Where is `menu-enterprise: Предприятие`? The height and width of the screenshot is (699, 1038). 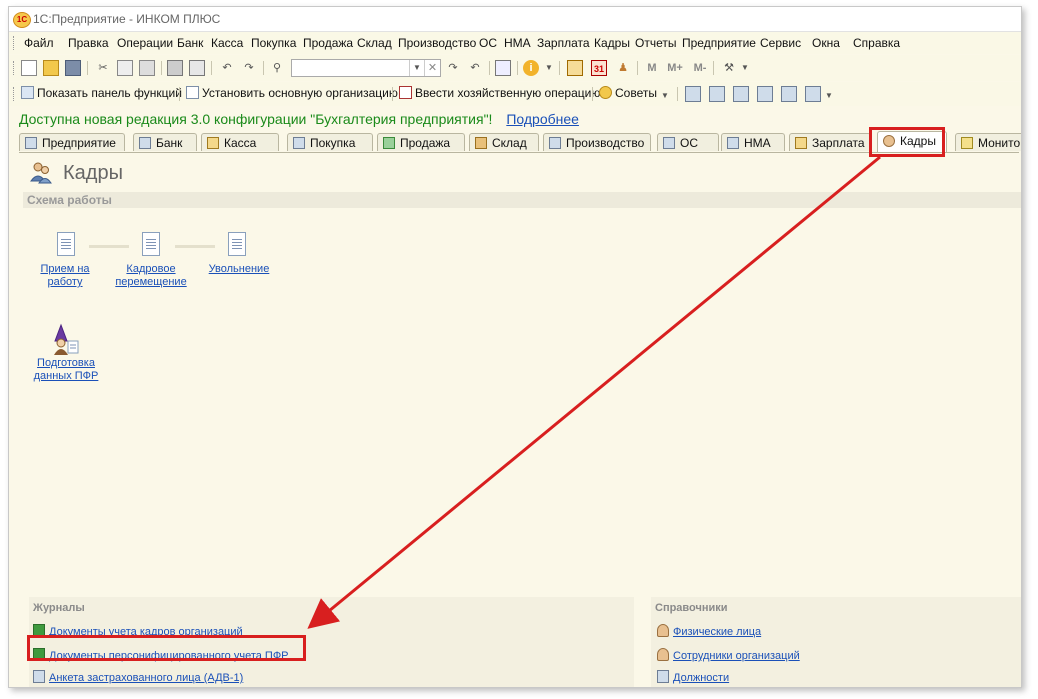 menu-enterprise: Предприятие is located at coordinates (719, 43).